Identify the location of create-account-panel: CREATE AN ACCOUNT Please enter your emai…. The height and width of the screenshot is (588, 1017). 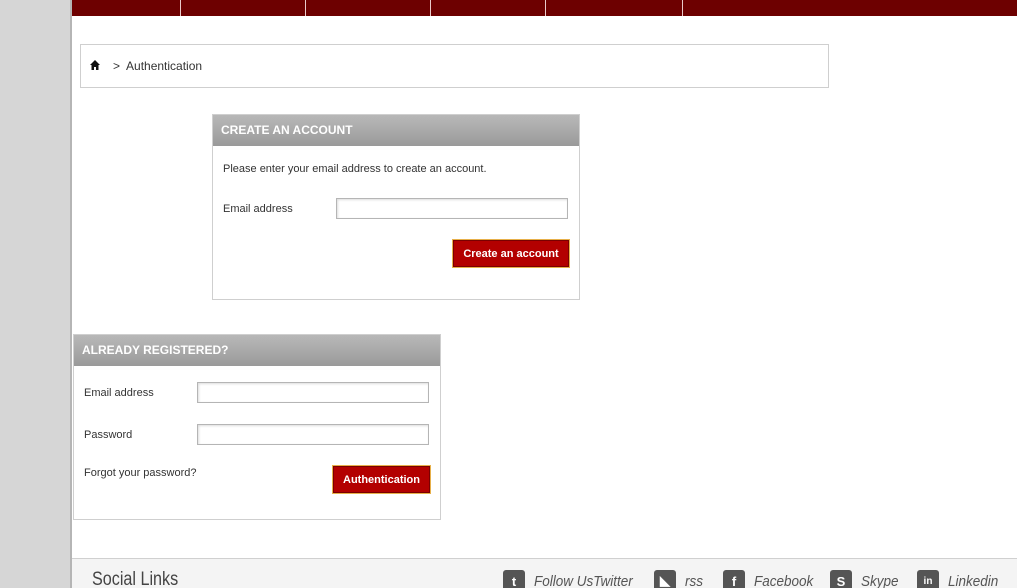
(396, 207).